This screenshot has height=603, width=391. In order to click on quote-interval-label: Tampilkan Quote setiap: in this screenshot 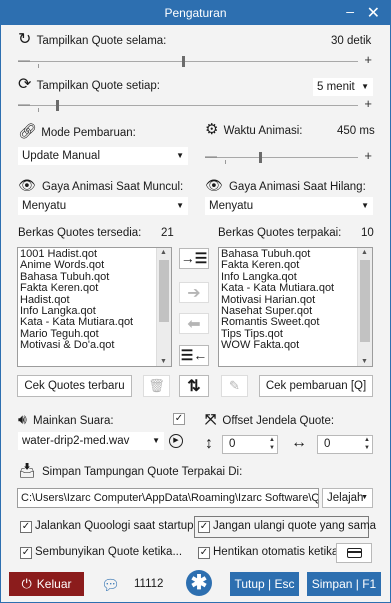, I will do `click(98, 86)`.